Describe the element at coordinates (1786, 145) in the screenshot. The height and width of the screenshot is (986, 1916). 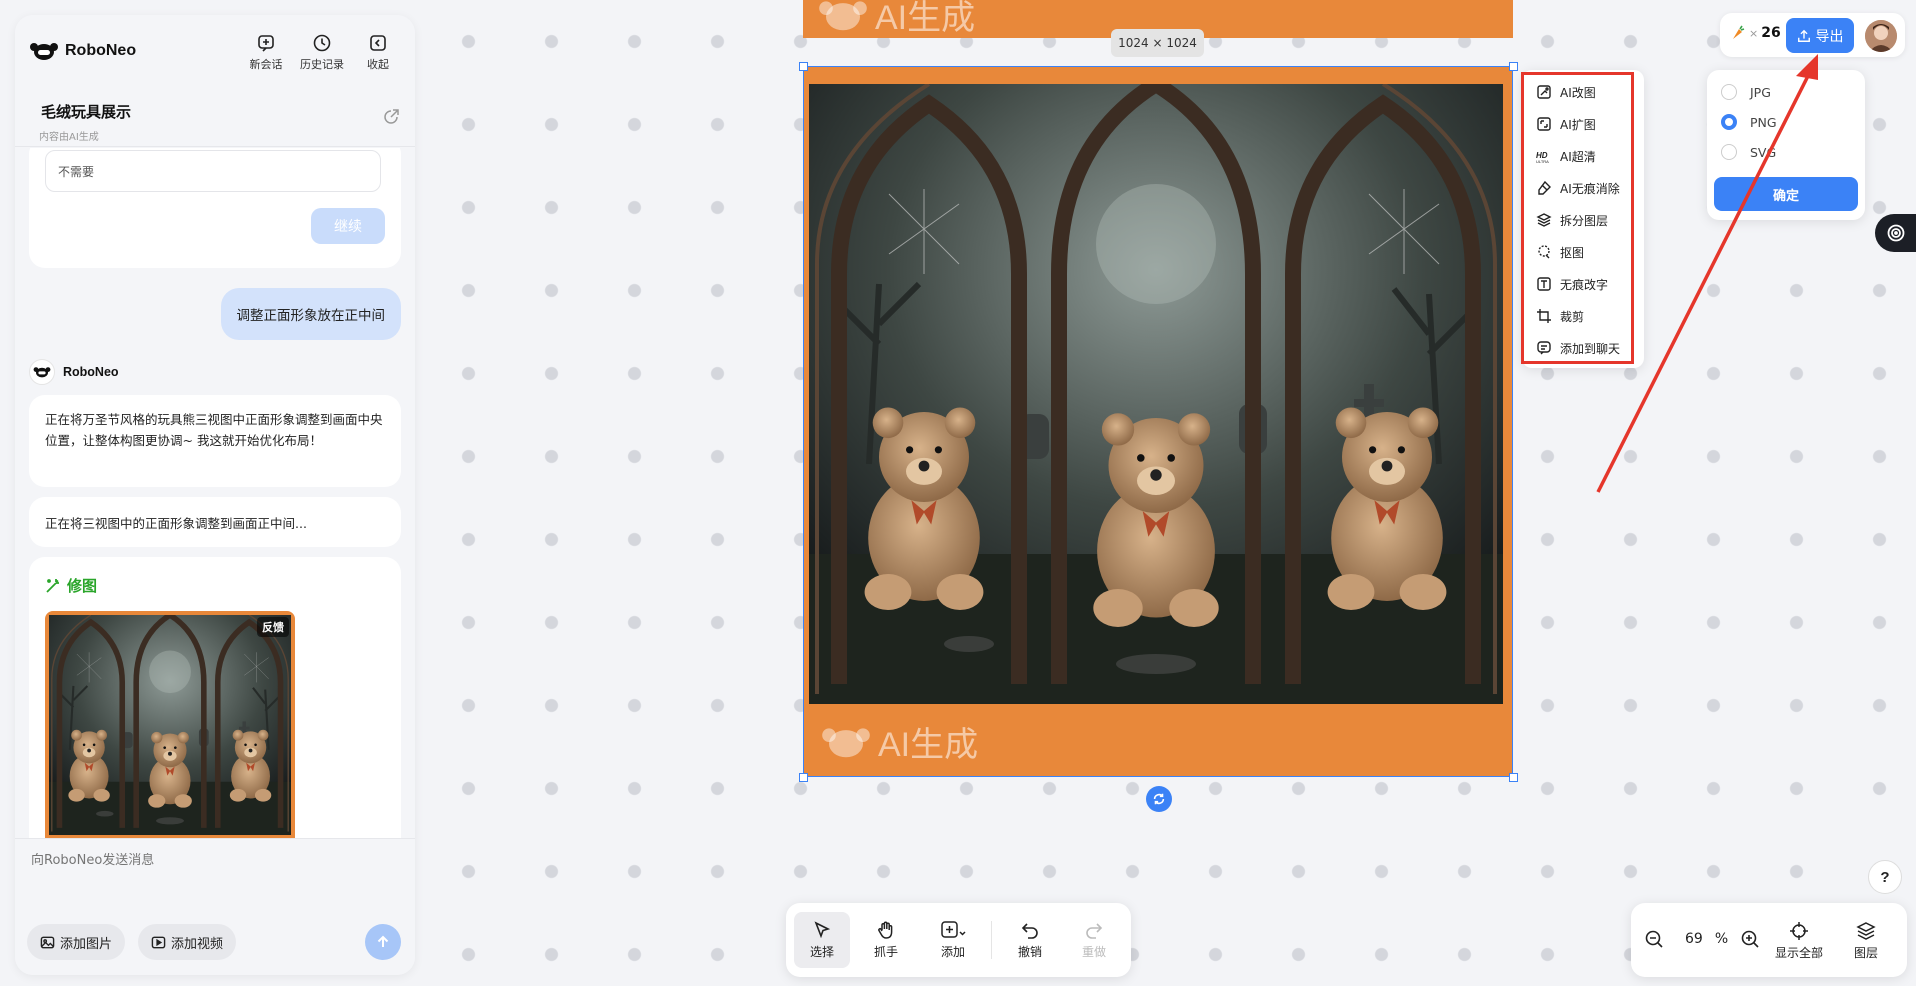
I see `export-format-panel: JPG PNG SVG 确定` at that location.